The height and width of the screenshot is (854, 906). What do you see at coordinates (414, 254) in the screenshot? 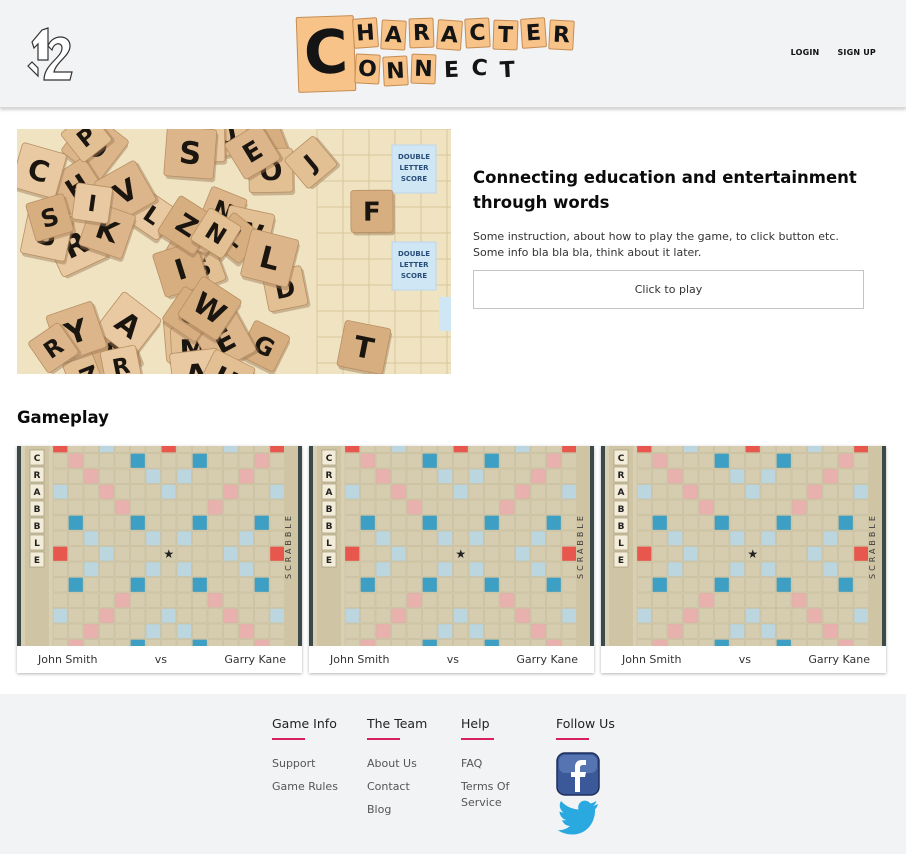
I see `premium-label: DOUBLE` at bounding box center [414, 254].